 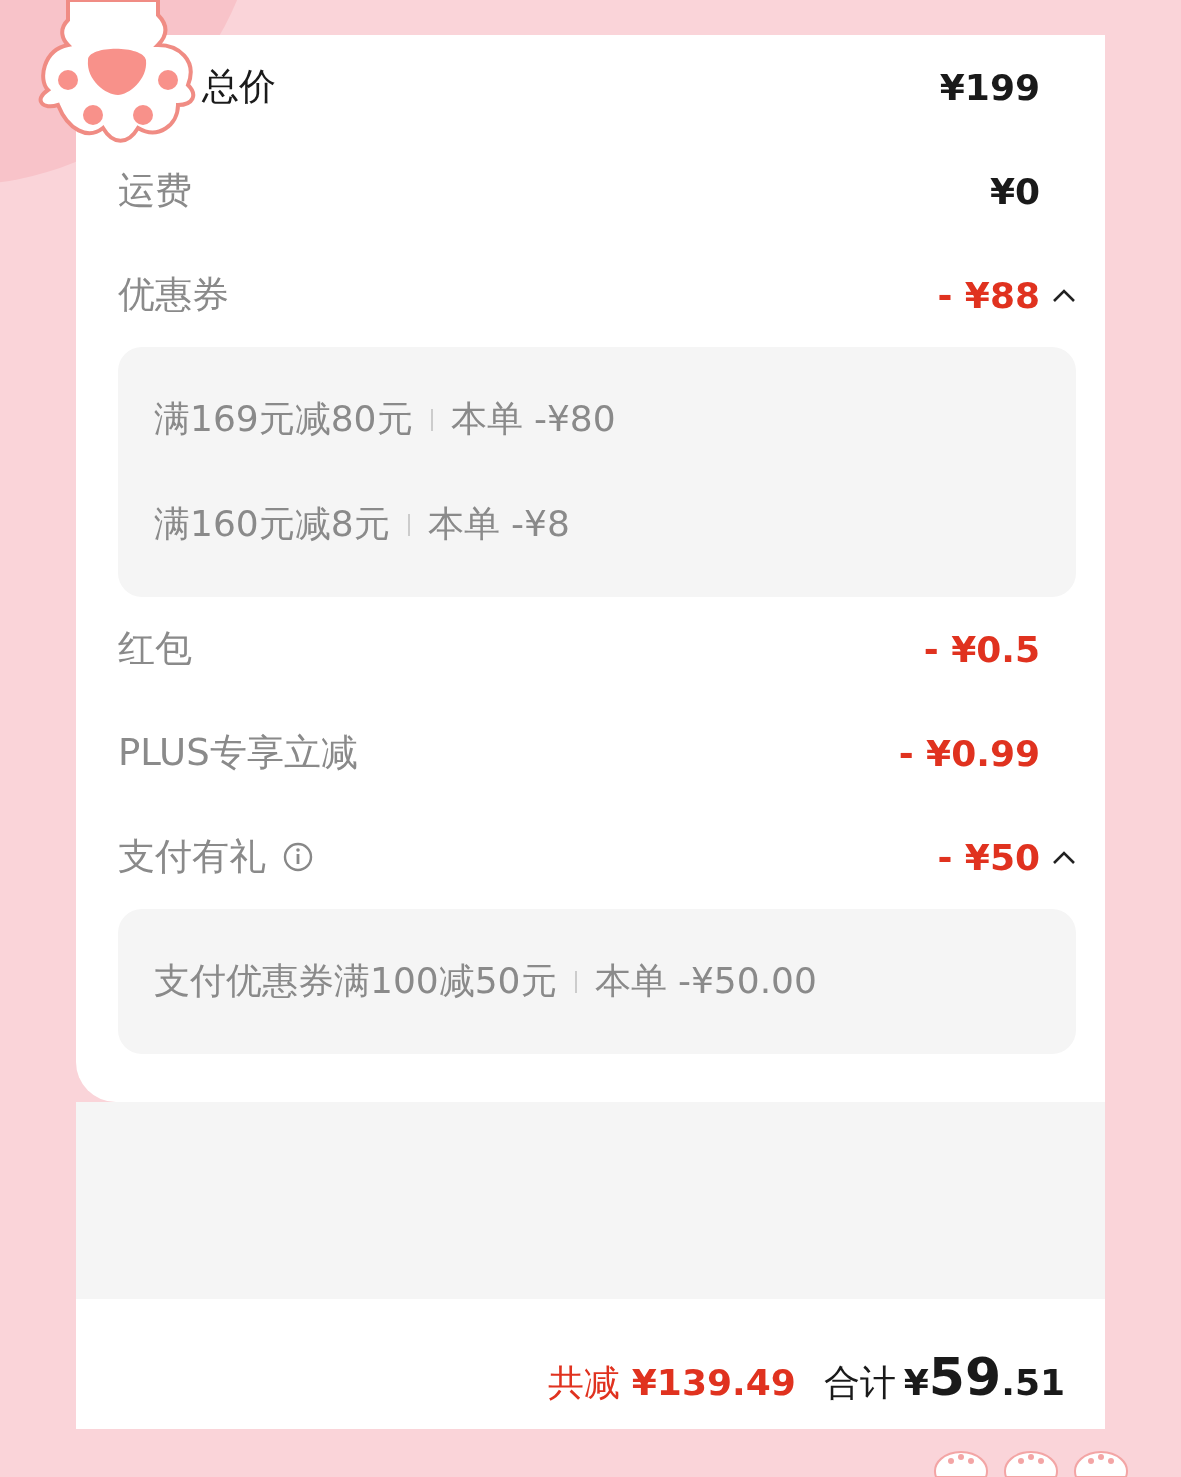 I want to click on row-label: PLUS专享立减, so click(x=238, y=753).